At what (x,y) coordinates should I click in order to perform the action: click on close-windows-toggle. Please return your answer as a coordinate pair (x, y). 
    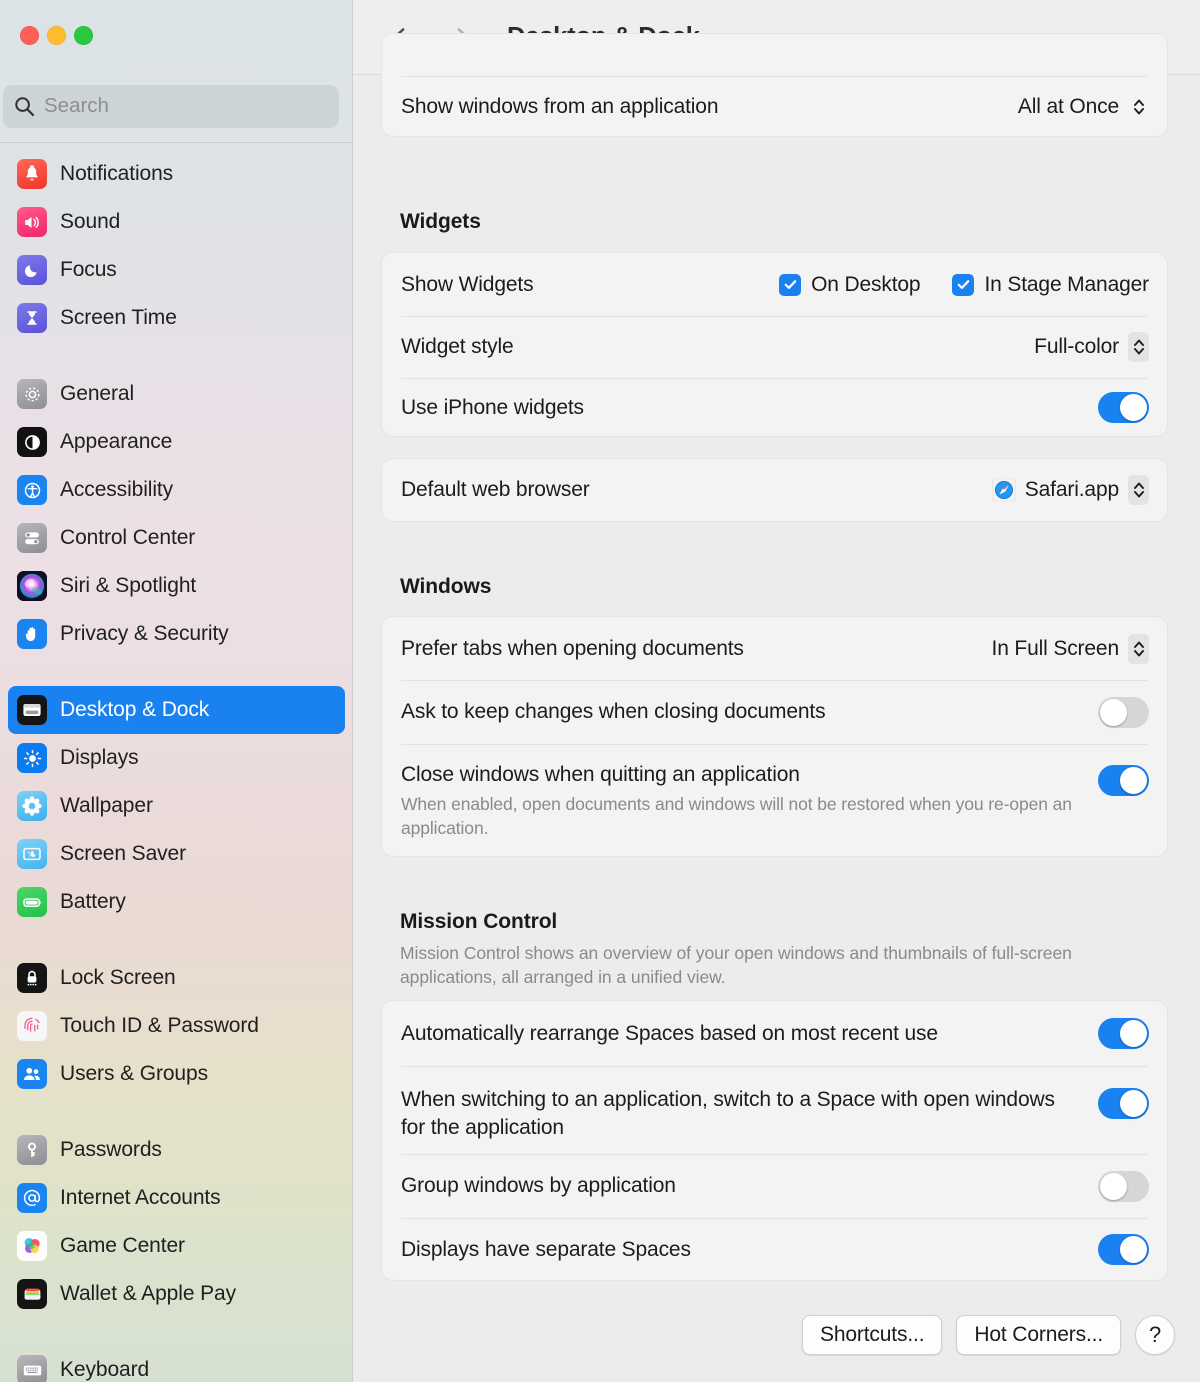
    Looking at the image, I should click on (1123, 780).